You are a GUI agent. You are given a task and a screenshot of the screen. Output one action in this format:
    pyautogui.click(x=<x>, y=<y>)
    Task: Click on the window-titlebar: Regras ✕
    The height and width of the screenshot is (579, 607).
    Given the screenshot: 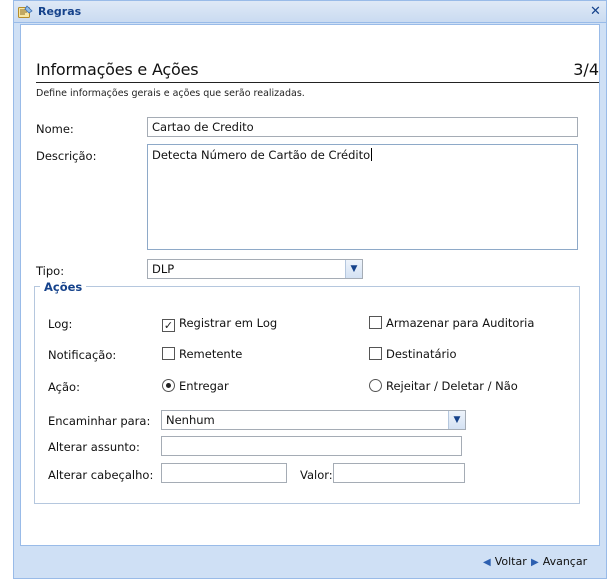 What is the action you would take?
    pyautogui.click(x=310, y=12)
    